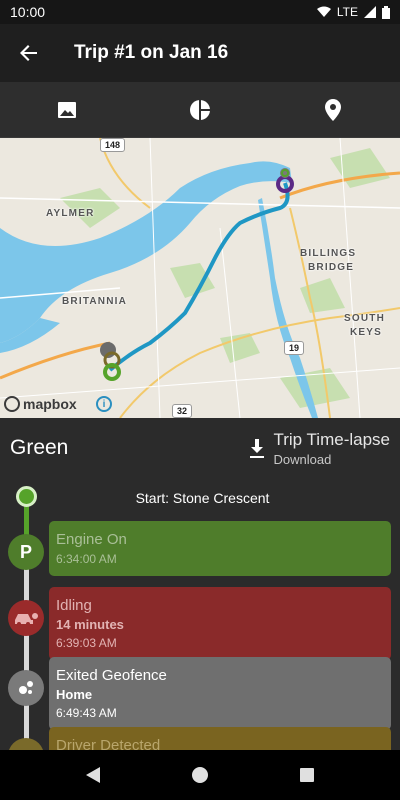 The width and height of the screenshot is (400, 800). I want to click on mapbox-mark-icon, so click(12, 404).